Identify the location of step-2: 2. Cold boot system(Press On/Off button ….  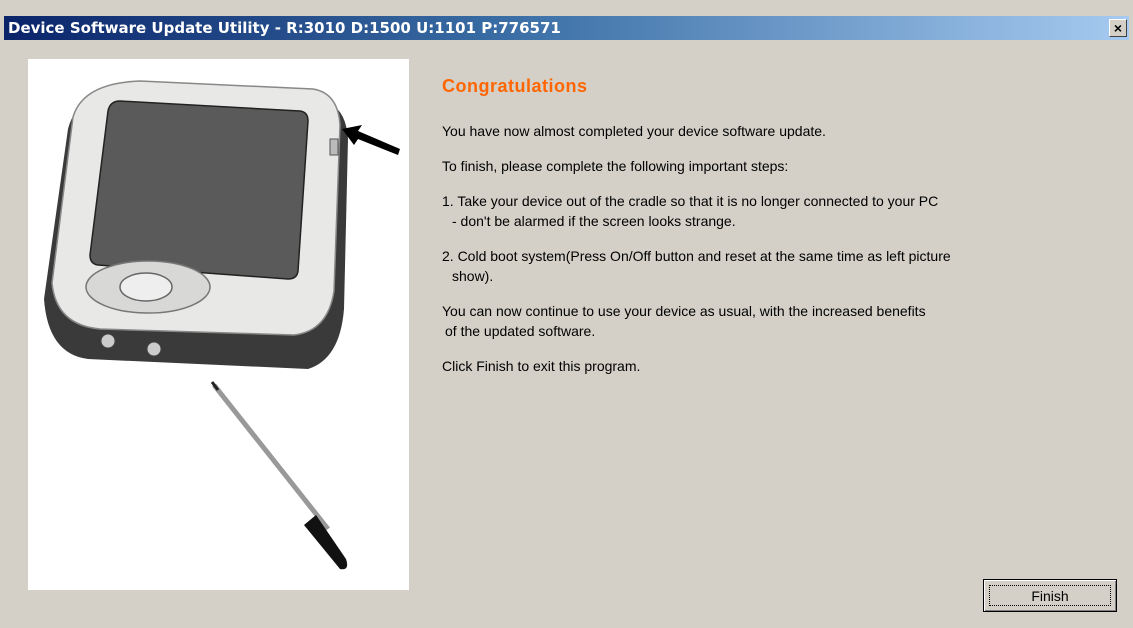
(782, 266).